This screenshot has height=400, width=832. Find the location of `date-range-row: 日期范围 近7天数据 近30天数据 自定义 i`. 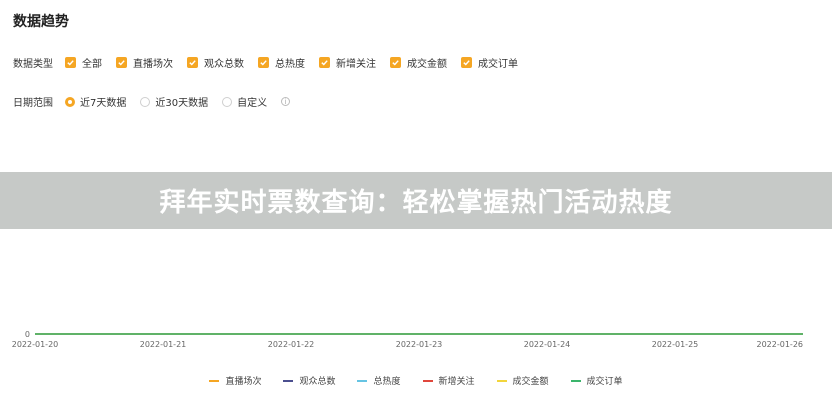

date-range-row: 日期范围 近7天数据 近30天数据 自定义 i is located at coordinates (152, 101).